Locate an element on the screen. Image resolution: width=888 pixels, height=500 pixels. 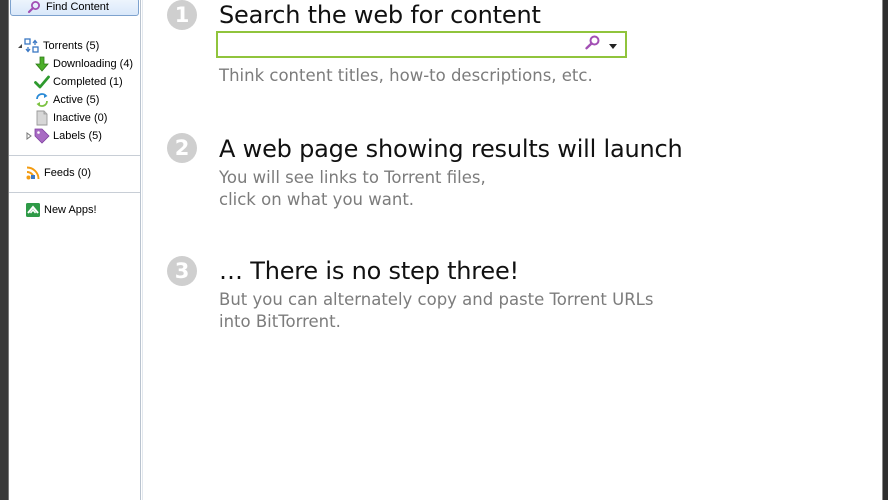
window-right-border is located at coordinates (885, 250).